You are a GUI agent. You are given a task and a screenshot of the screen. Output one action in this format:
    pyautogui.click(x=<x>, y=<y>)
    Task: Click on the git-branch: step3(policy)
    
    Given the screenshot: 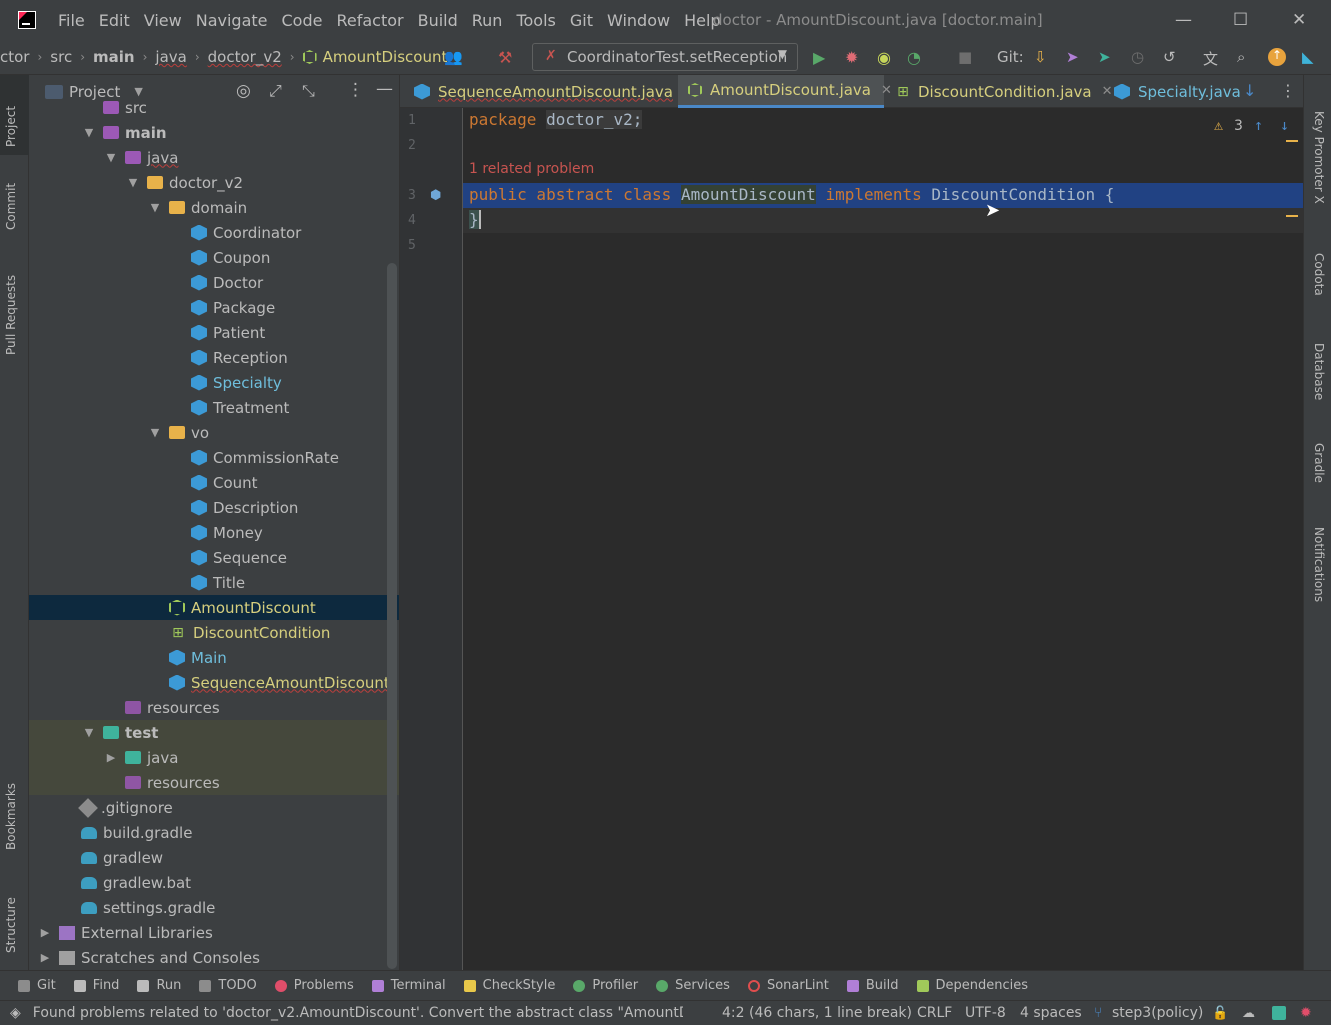 What is the action you would take?
    pyautogui.click(x=1157, y=1013)
    